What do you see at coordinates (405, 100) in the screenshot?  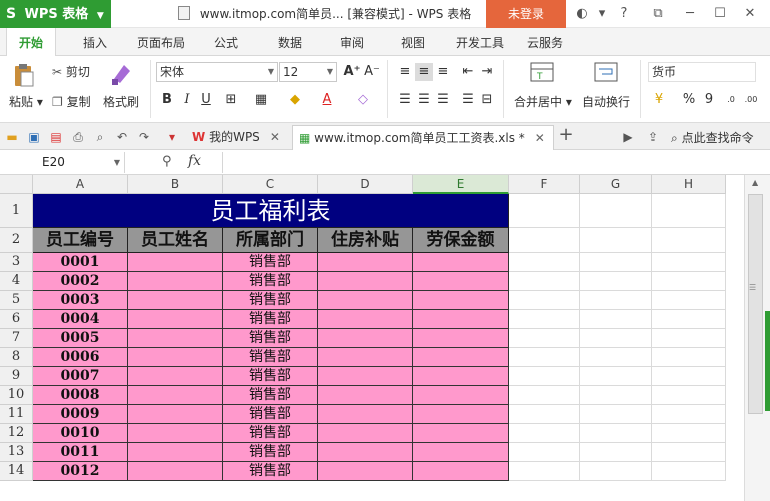 I see `align-left-icon: ☰` at bounding box center [405, 100].